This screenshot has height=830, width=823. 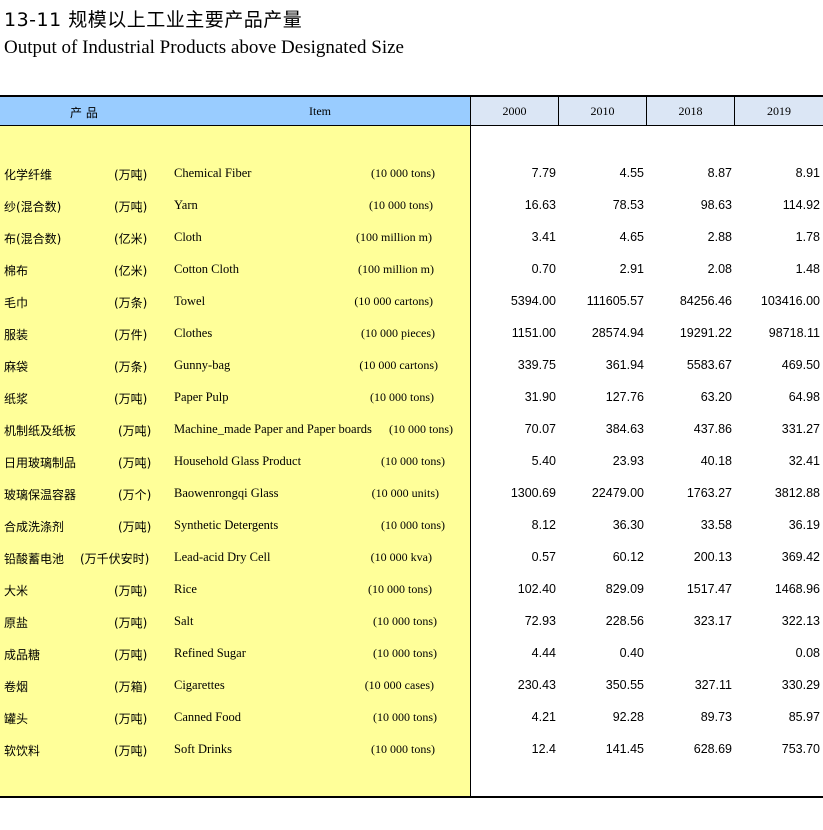 I want to click on value-cell-2010: 111605.57, so click(x=615, y=301).